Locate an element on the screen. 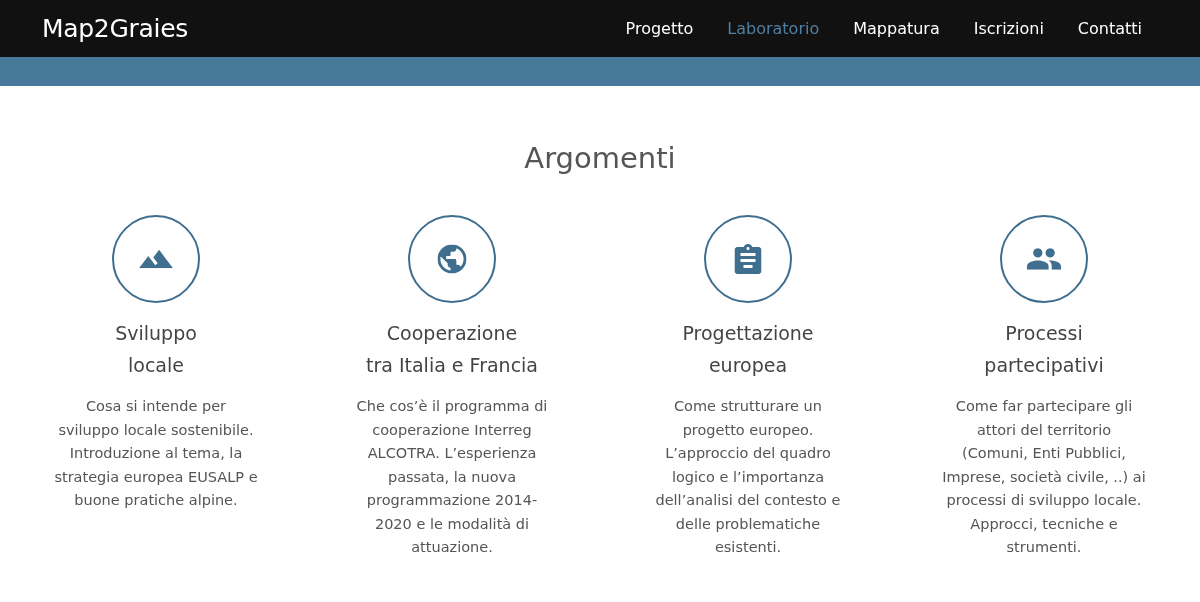 The width and height of the screenshot is (1200, 602). nav-link: Contatti is located at coordinates (1109, 28).